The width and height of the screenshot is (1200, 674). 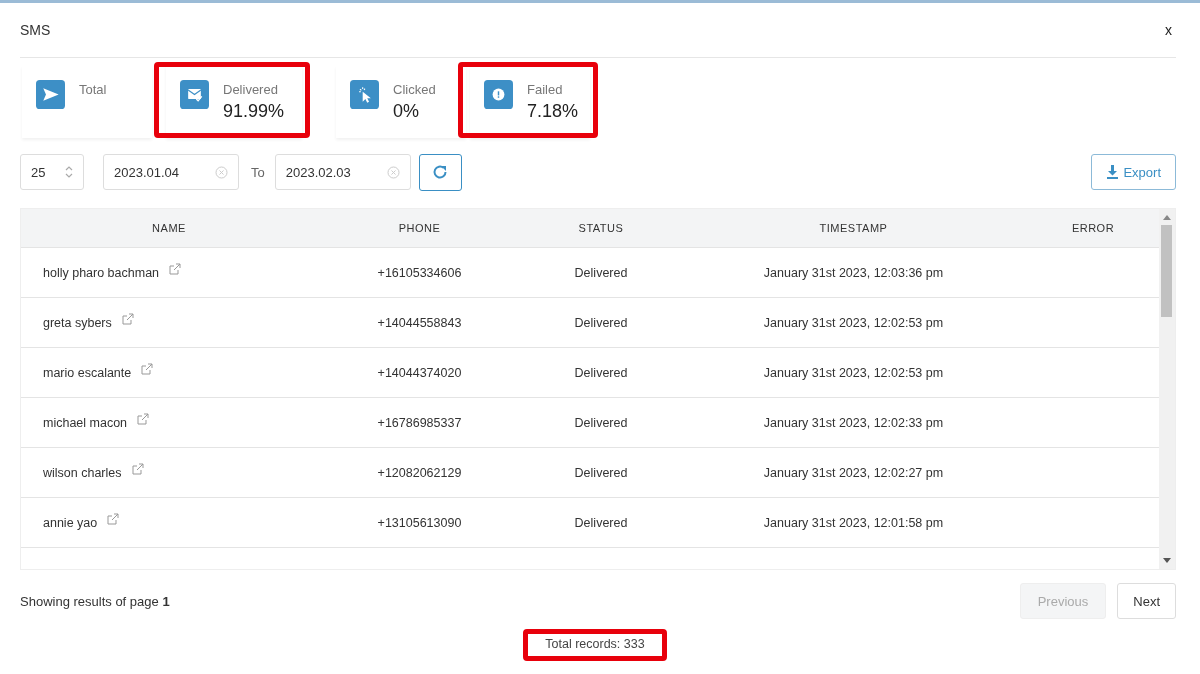 I want to click on stat-value: 7.18%, so click(x=553, y=111).